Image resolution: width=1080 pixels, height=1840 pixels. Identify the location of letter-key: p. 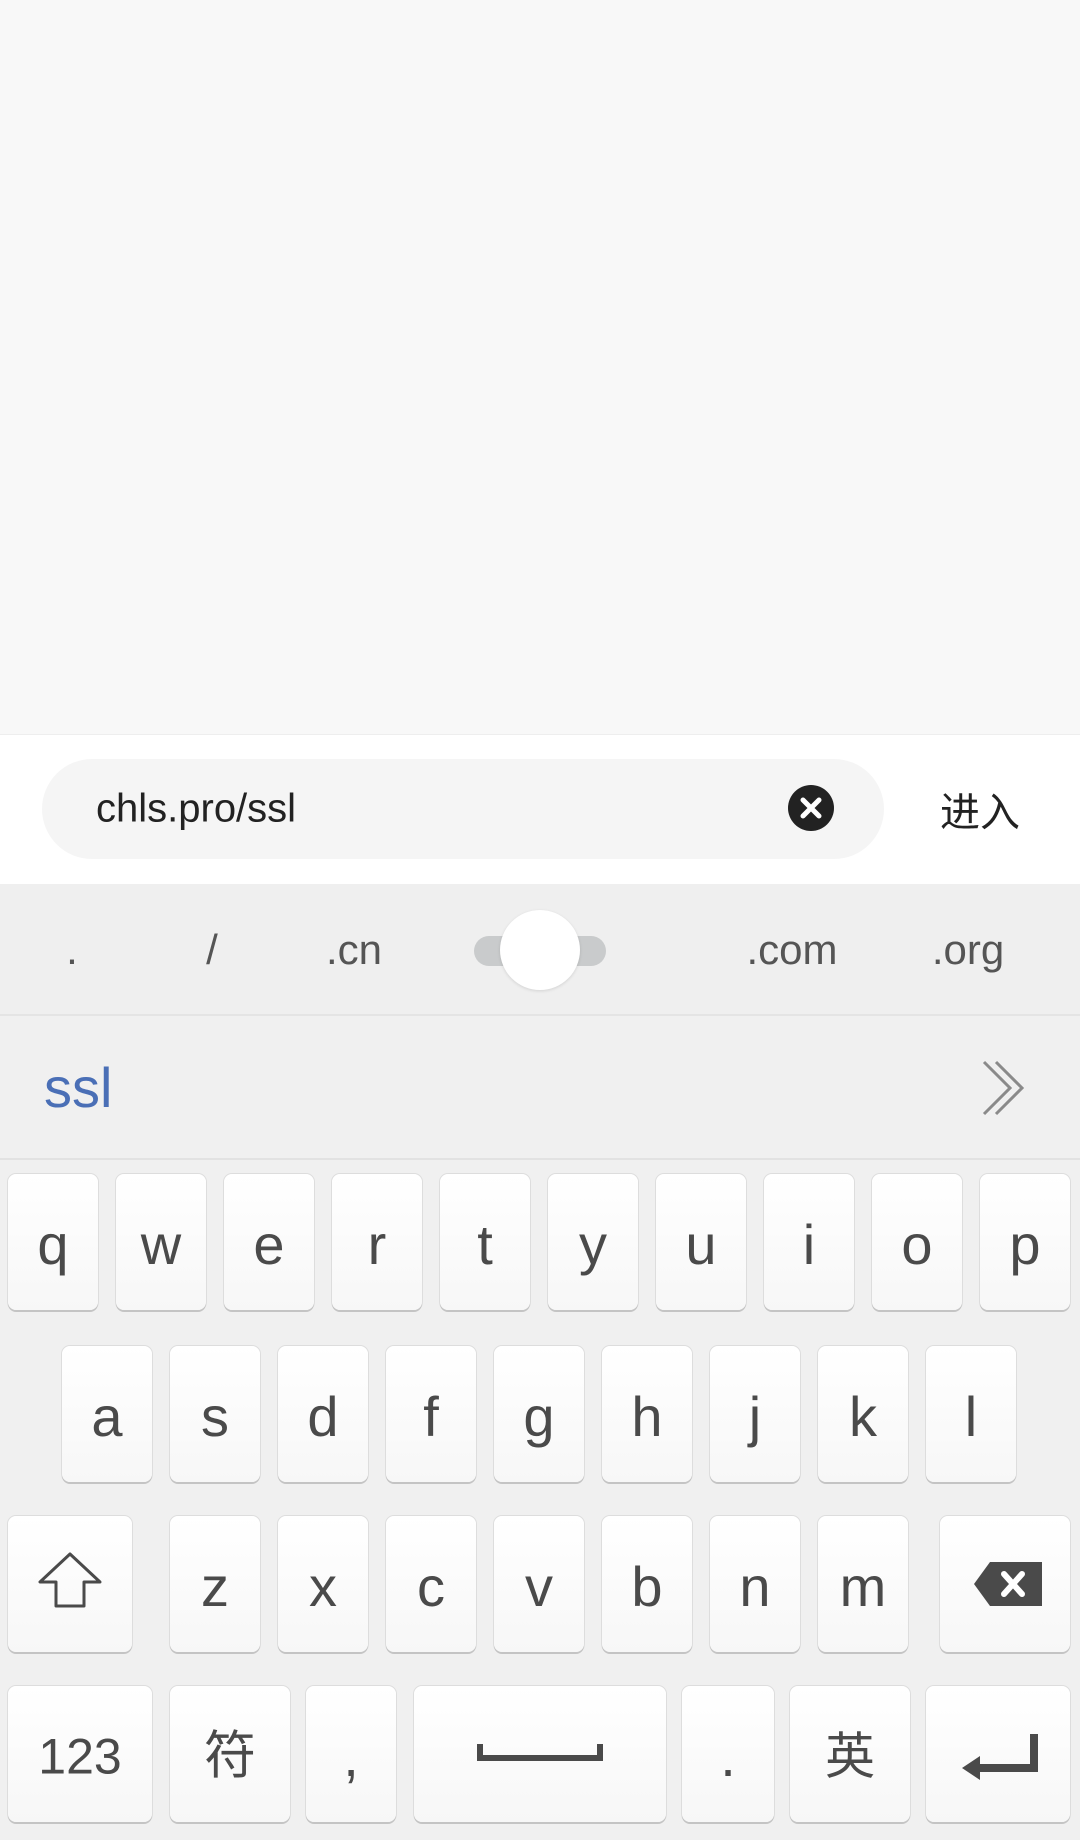
(1025, 1242).